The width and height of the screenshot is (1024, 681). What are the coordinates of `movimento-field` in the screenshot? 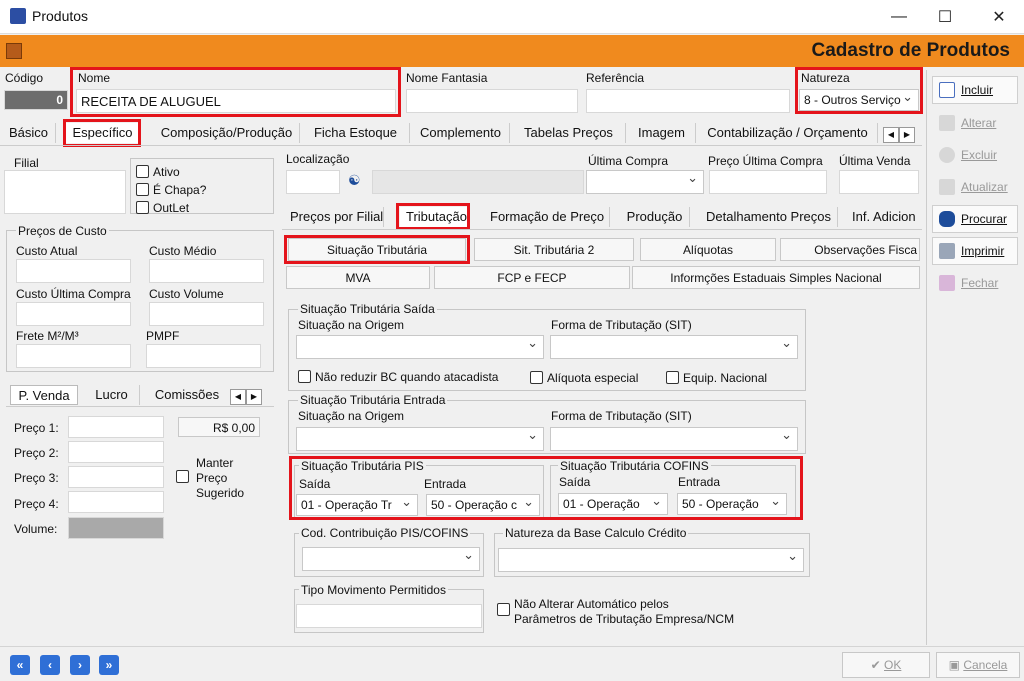 It's located at (389, 616).